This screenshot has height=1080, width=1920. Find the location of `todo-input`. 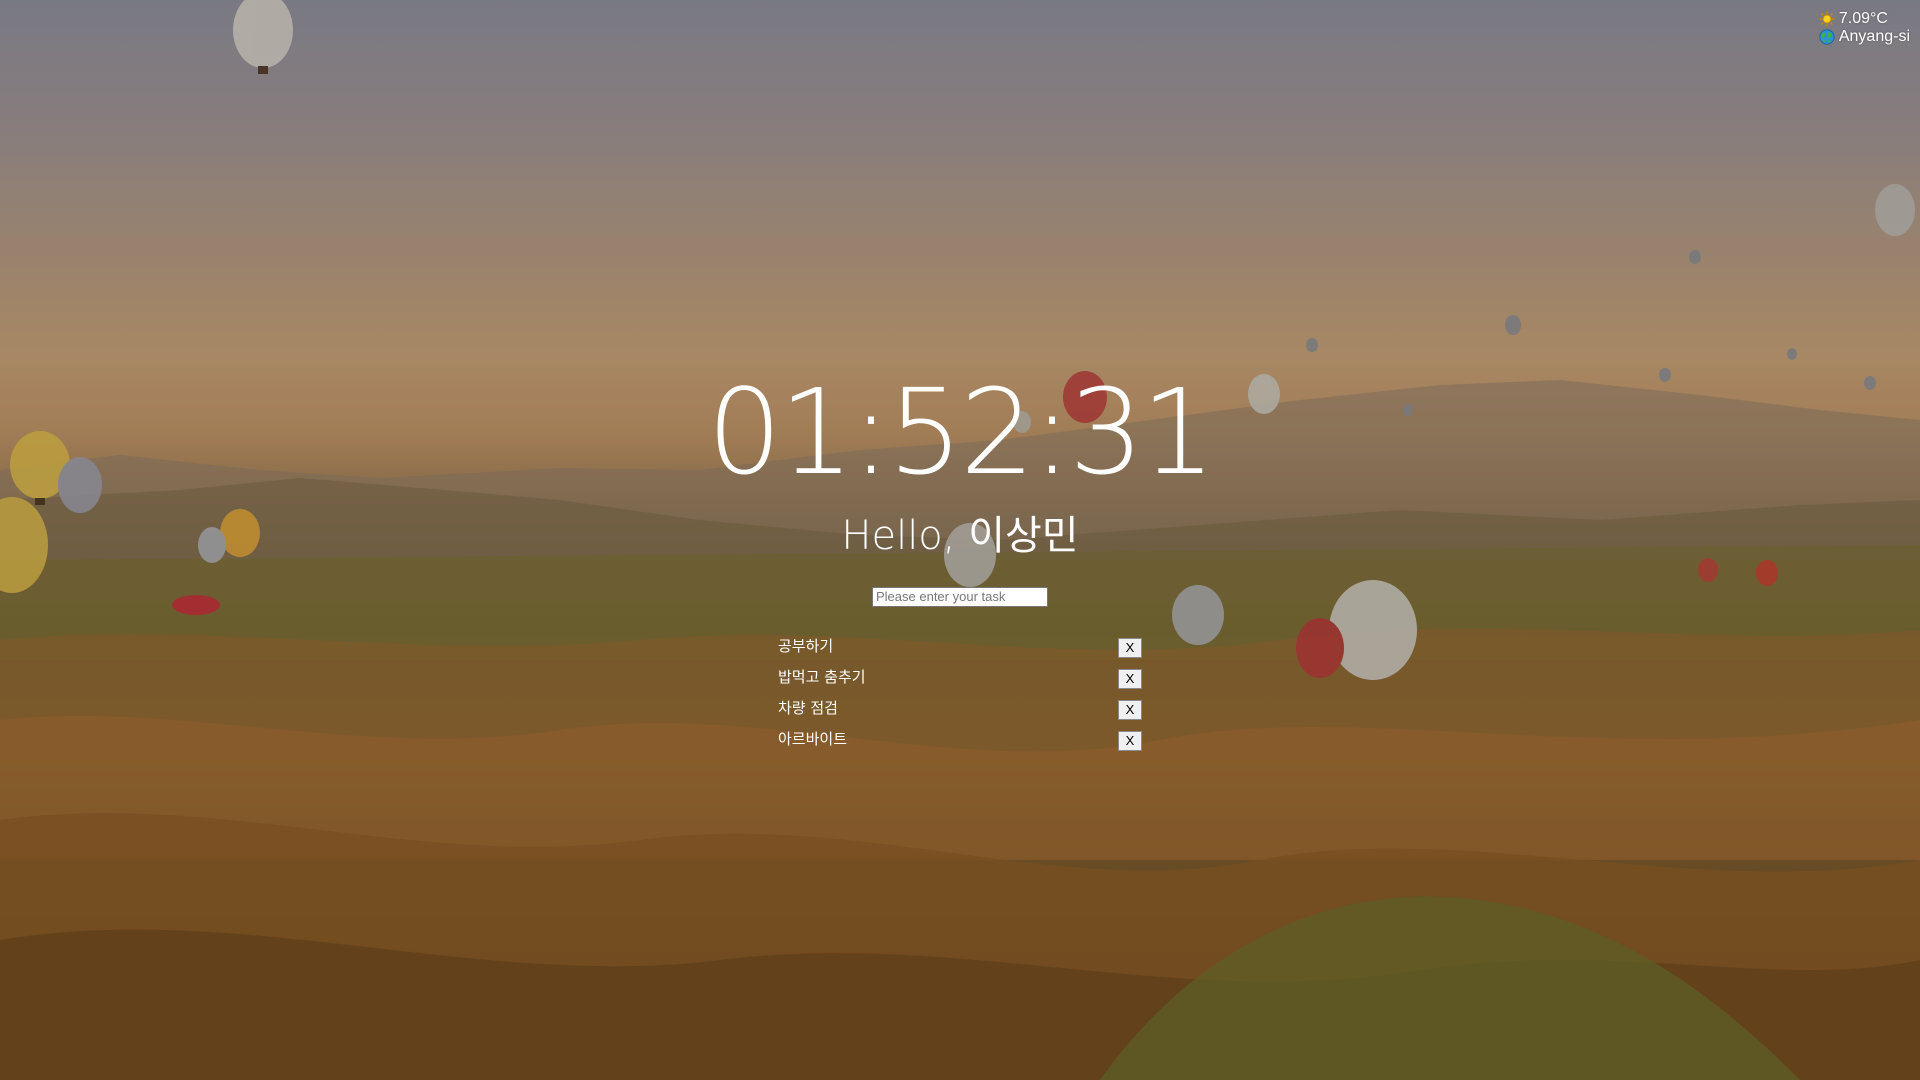

todo-input is located at coordinates (960, 596).